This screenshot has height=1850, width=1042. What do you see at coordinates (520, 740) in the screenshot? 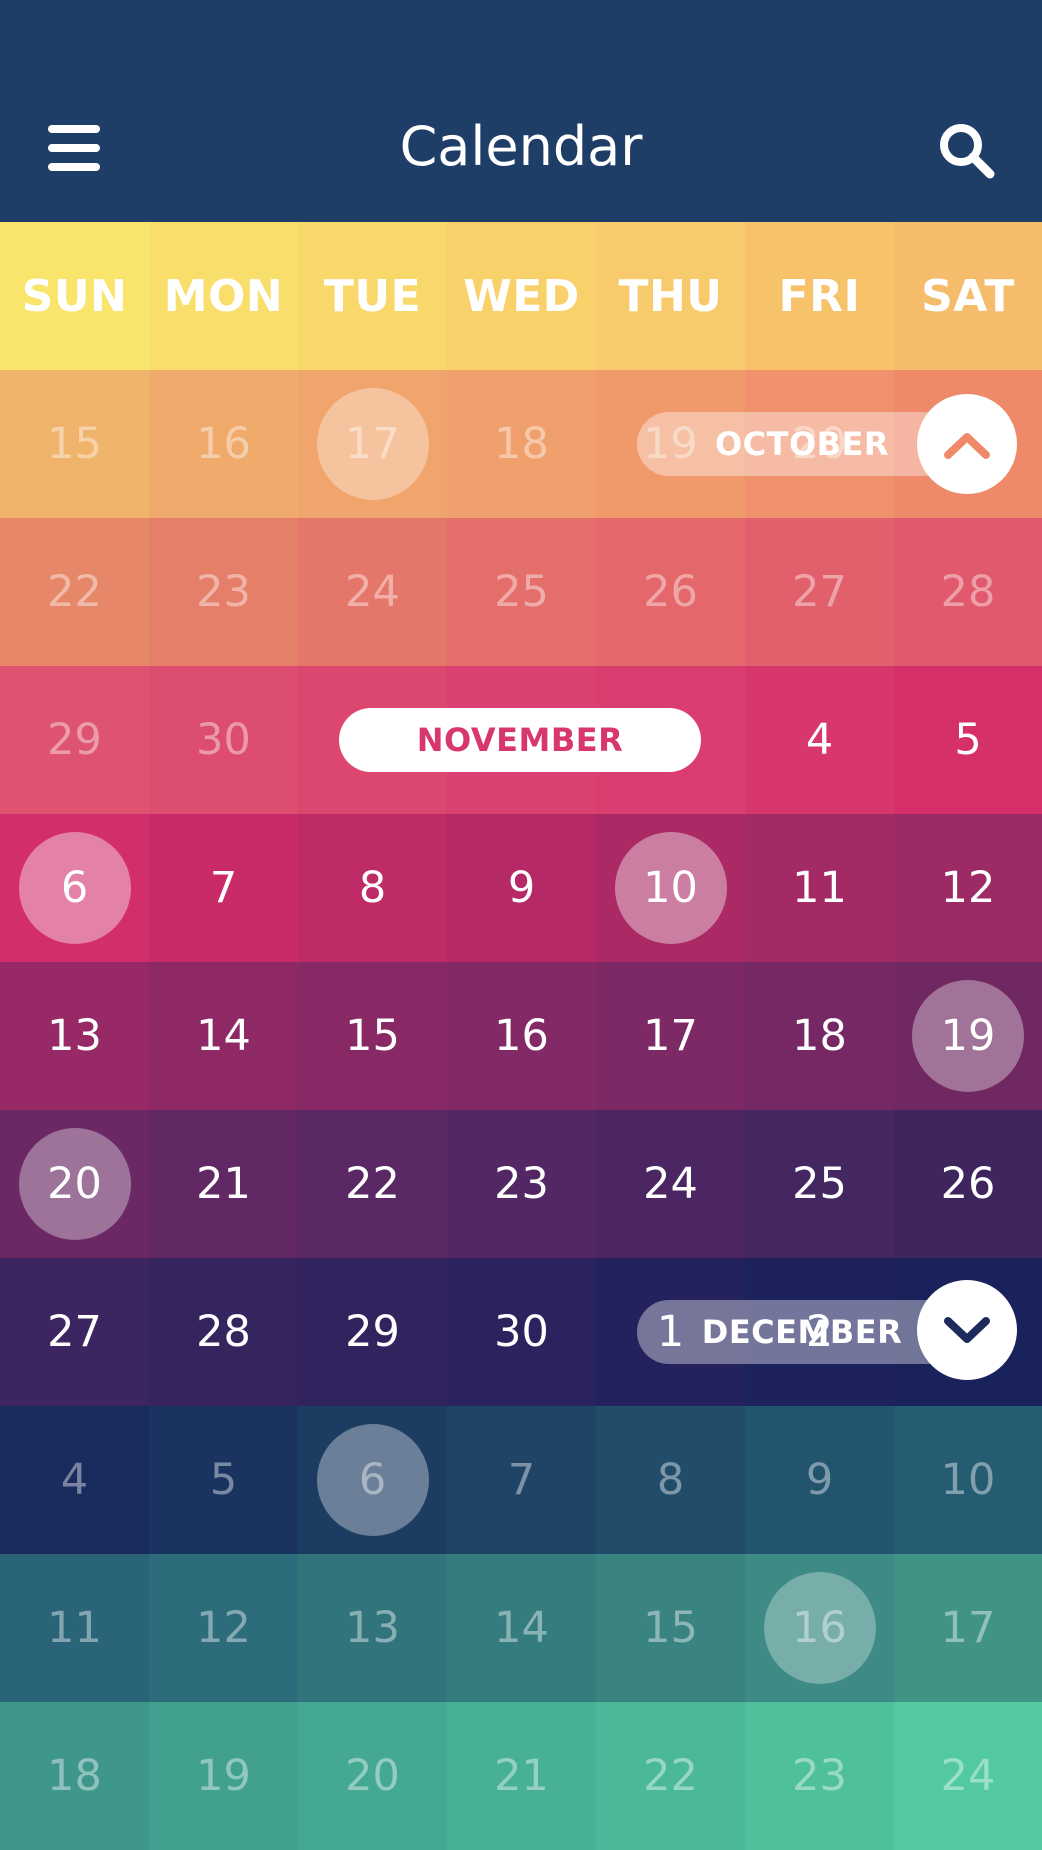
I see `november-month-pill: NOVEMBER` at bounding box center [520, 740].